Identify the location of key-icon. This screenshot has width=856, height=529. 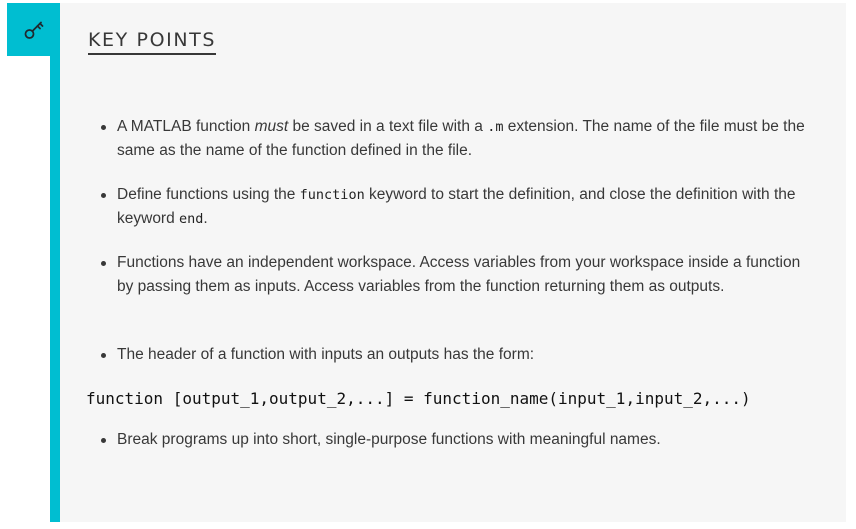
(34, 30).